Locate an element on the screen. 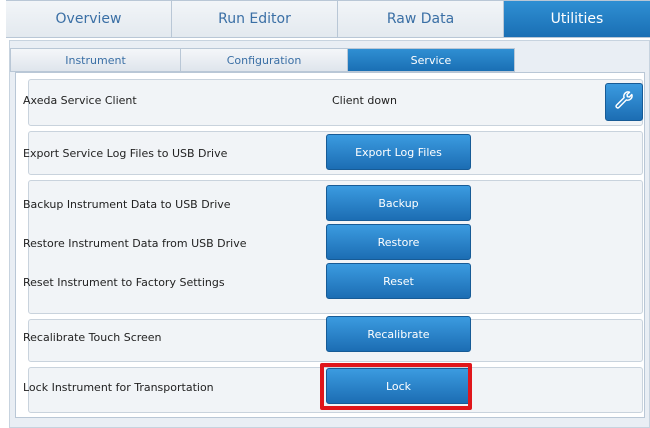  main-tab-bar: Overview Run Editor Raw Data Utilities is located at coordinates (328, 19).